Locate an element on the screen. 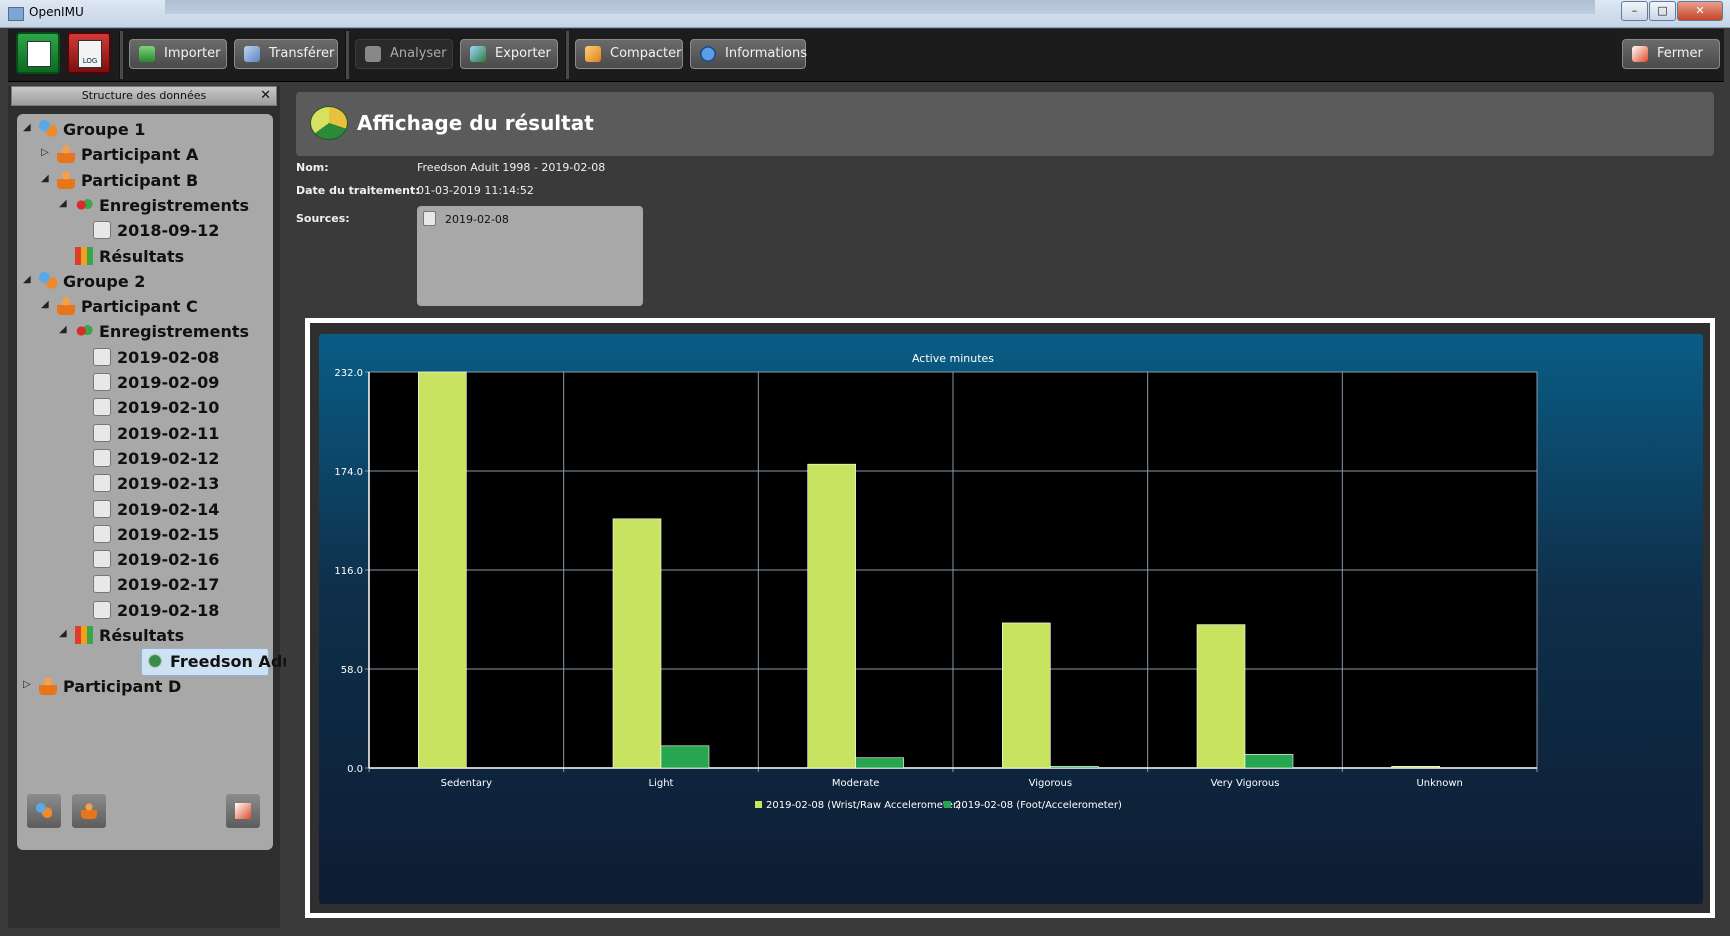  compact-button: Compacter is located at coordinates (629, 54).